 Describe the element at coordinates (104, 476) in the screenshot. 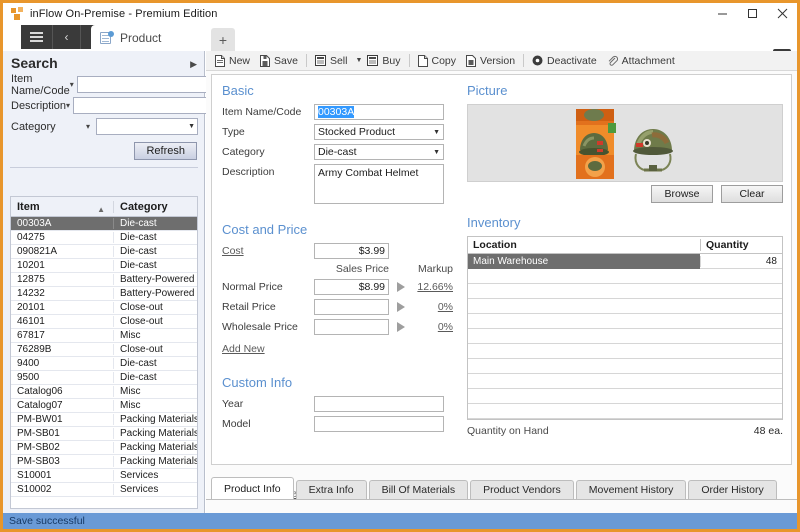

I see `table-row: S10001 Services` at that location.